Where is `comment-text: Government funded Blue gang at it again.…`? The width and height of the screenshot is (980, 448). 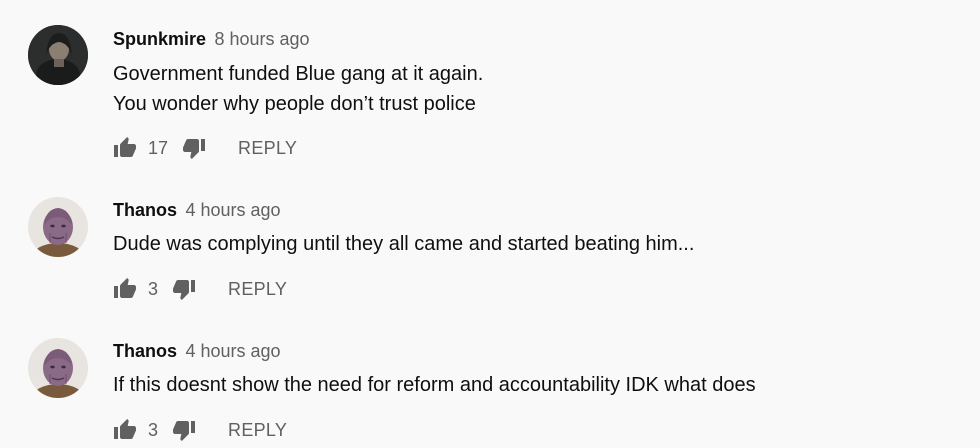 comment-text: Government funded Blue gang at it again.… is located at coordinates (298, 89).